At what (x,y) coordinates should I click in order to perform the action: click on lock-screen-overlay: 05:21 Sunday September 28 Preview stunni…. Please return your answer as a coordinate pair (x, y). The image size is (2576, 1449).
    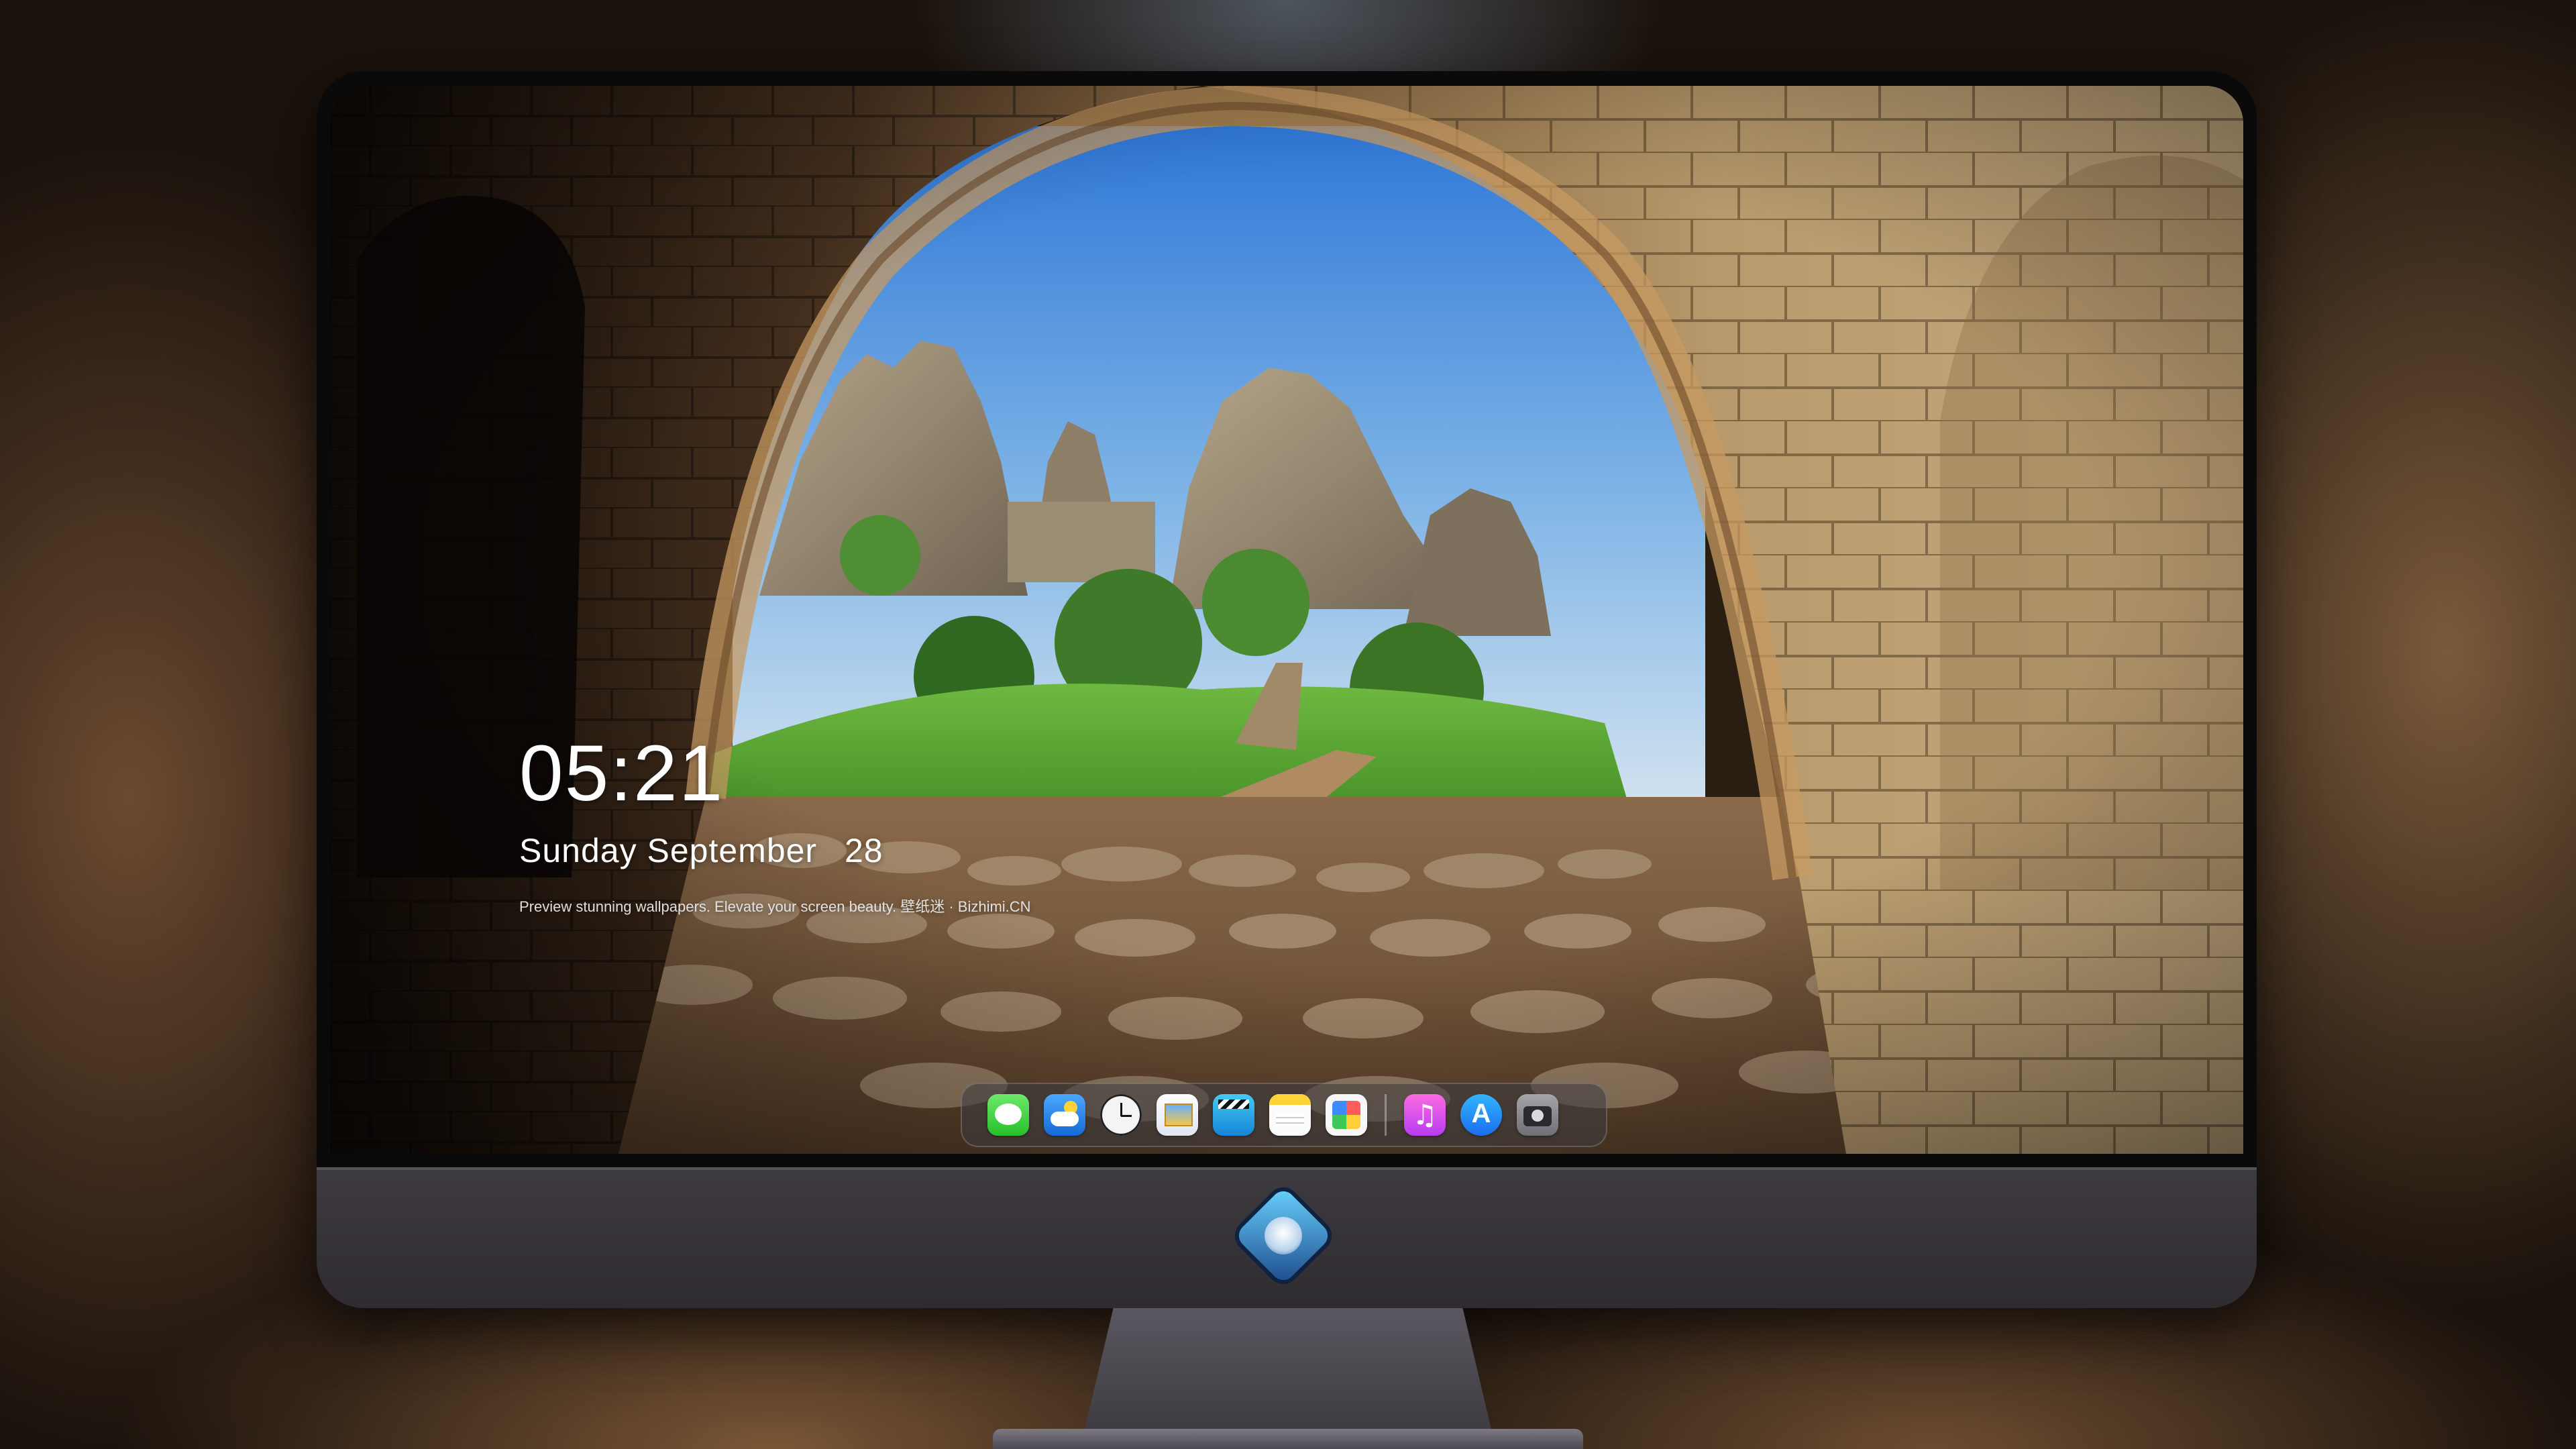
    Looking at the image, I should click on (775, 824).